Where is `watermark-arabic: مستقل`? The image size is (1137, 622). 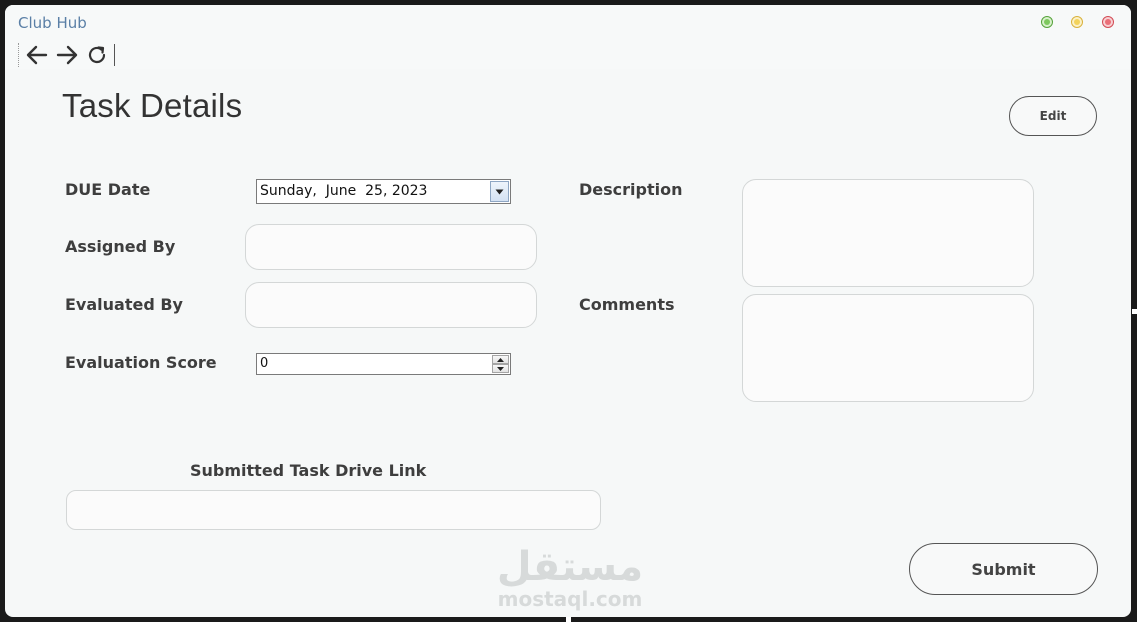
watermark-arabic: مستقل is located at coordinates (570, 567).